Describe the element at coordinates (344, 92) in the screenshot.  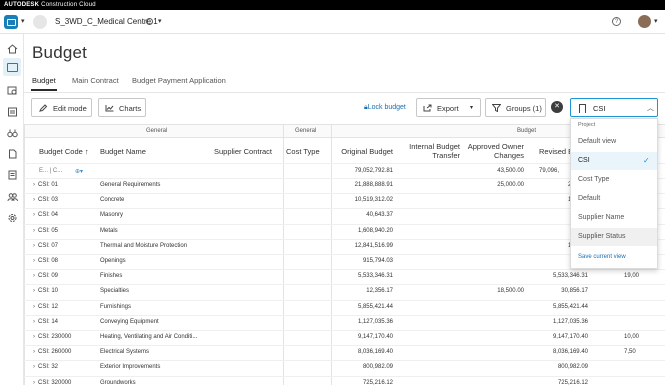
I see `tabs-divider` at that location.